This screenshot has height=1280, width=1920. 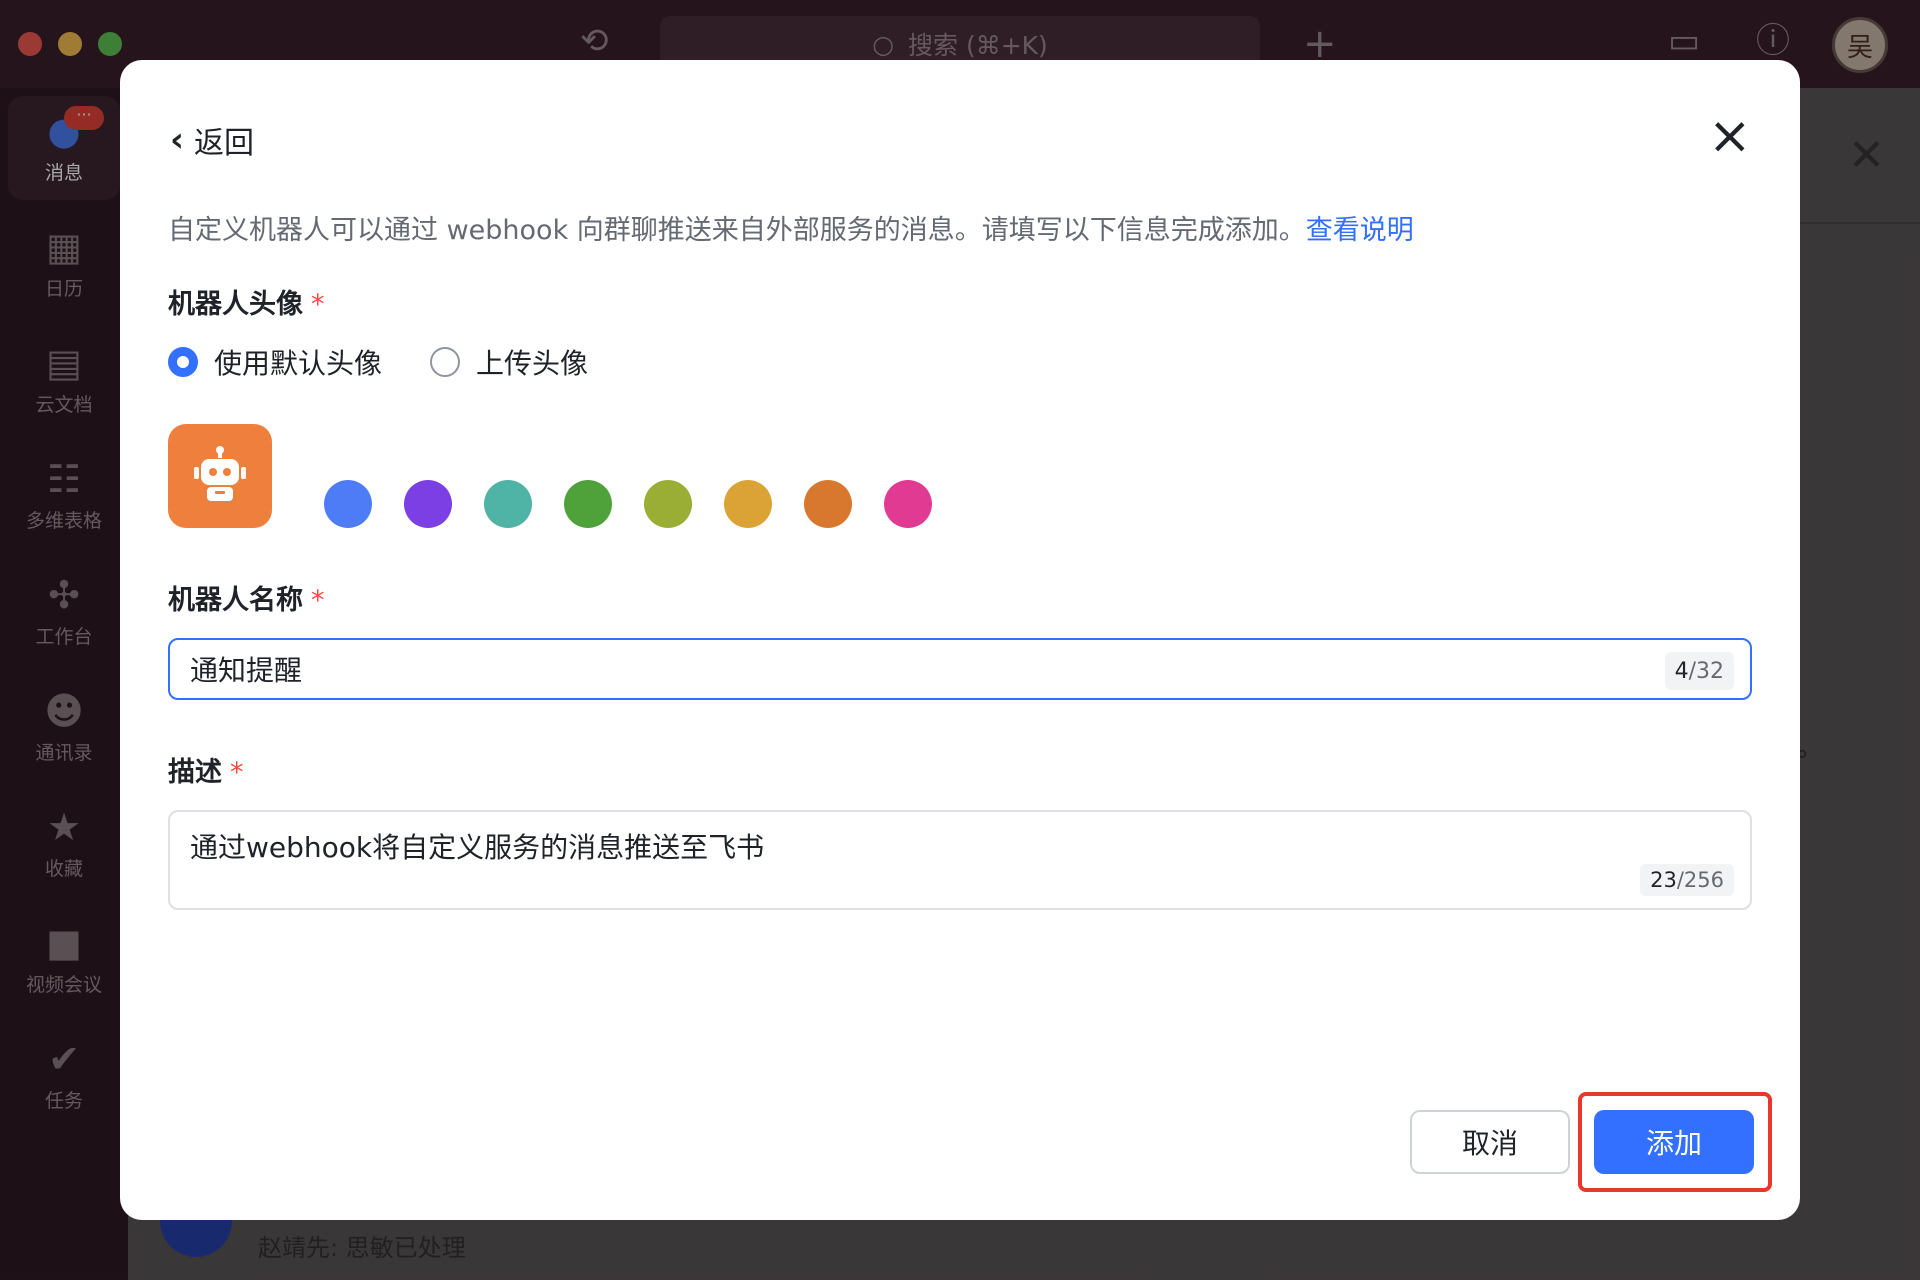 What do you see at coordinates (1490, 1142) in the screenshot?
I see `cancel-button: 取消` at bounding box center [1490, 1142].